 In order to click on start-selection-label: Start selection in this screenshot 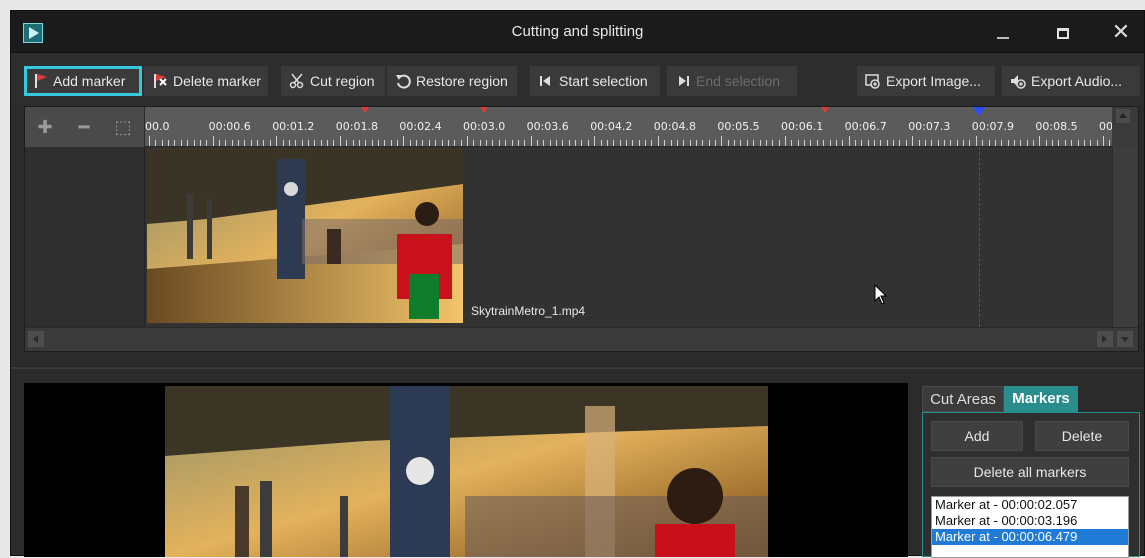, I will do `click(603, 81)`.